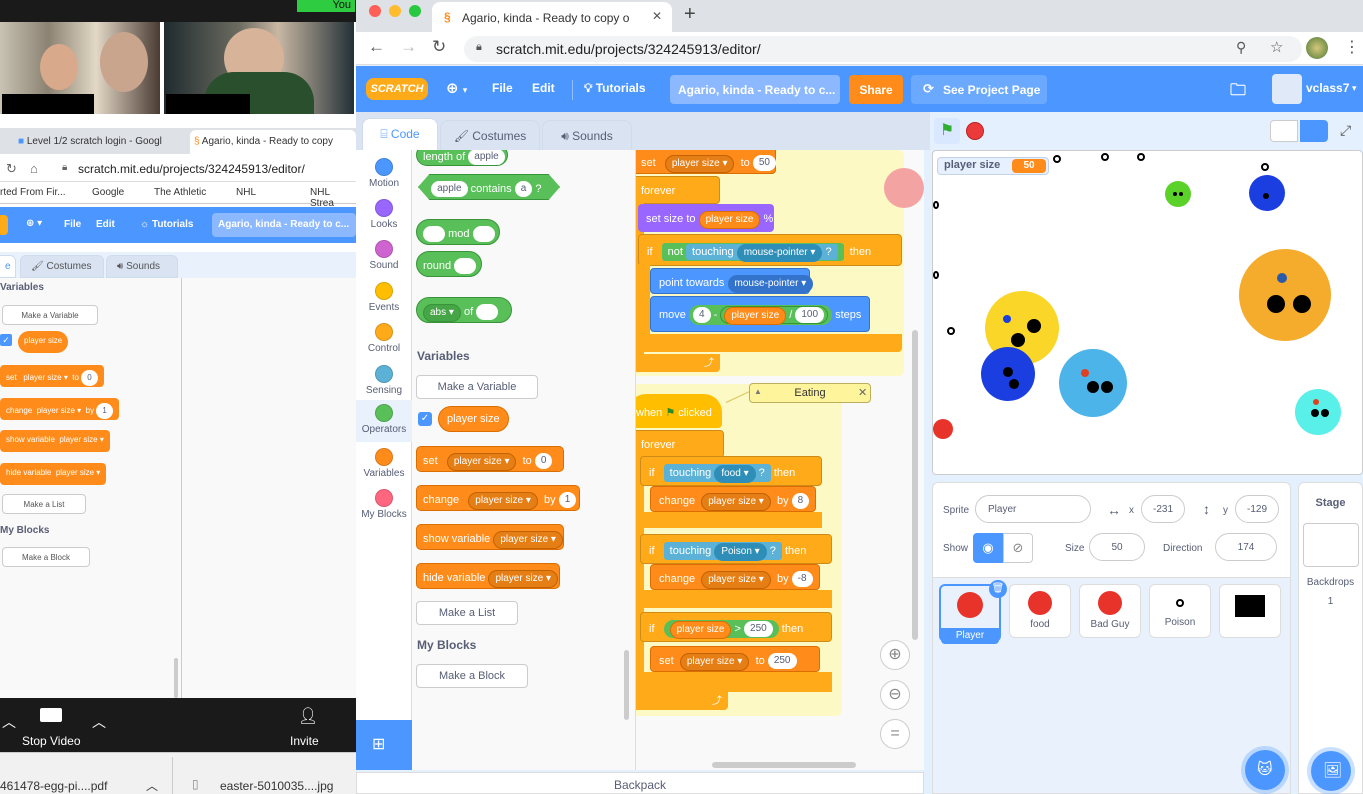 This screenshot has width=1363, height=794. Describe the element at coordinates (384, 299) in the screenshot. I see `category-events: Events` at that location.